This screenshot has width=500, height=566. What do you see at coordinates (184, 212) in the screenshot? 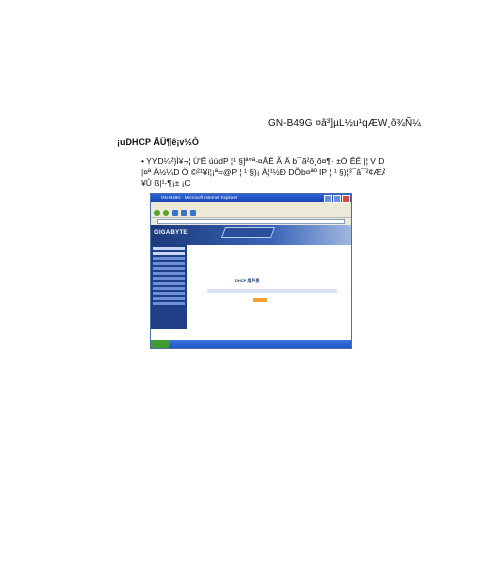
I see `refresh-icon` at bounding box center [184, 212].